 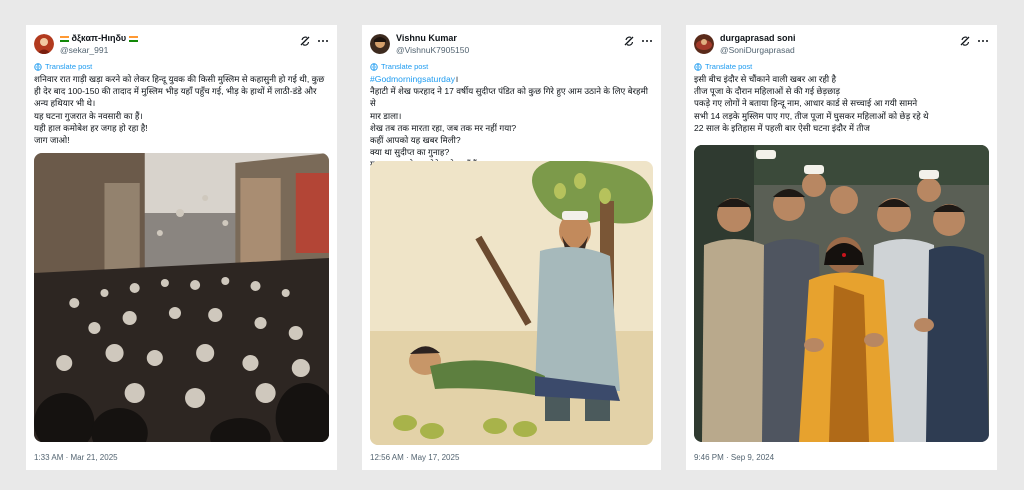 I want to click on hashtag-suffix: ।, so click(x=457, y=79).